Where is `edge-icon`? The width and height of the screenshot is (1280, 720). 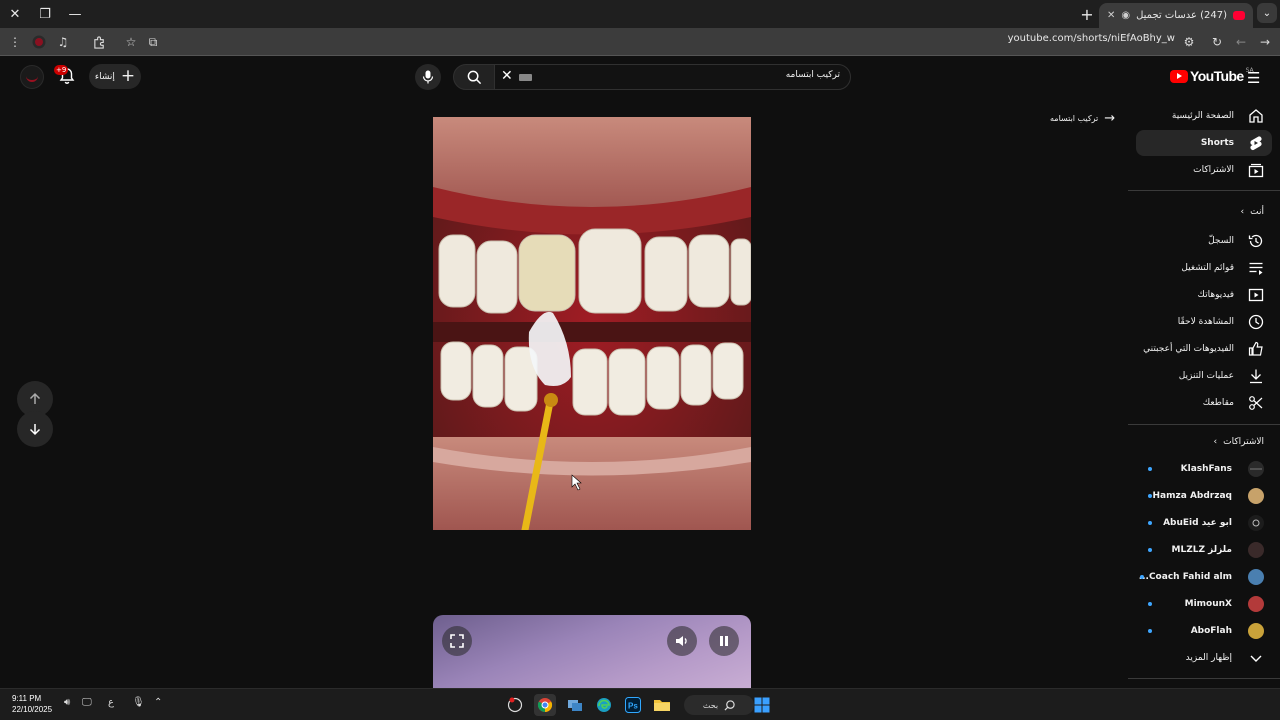
edge-icon is located at coordinates (604, 705).